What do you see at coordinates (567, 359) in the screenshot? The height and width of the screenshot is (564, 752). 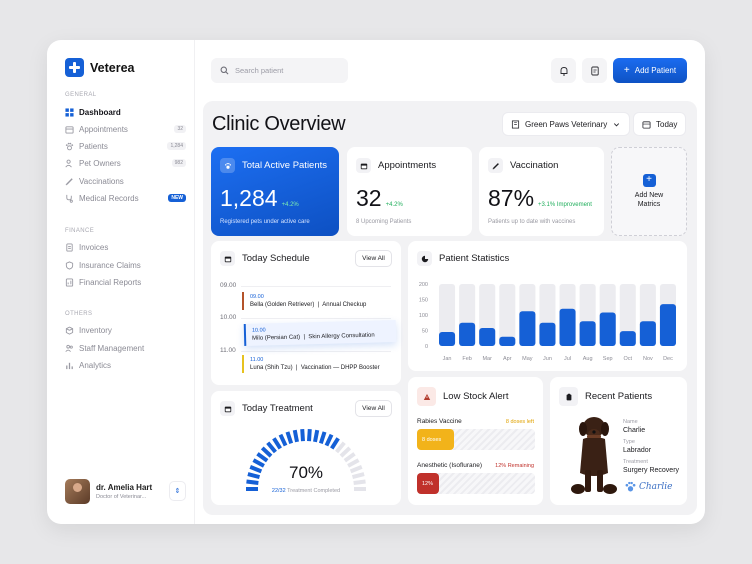 I see `x-tick-label: Jul` at bounding box center [567, 359].